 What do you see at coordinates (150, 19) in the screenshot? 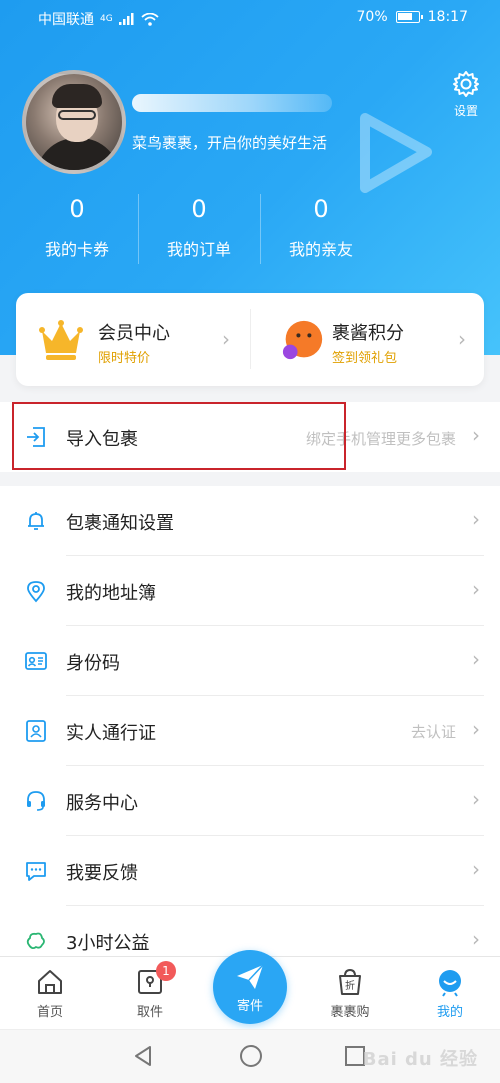
I see `wifi-icon` at bounding box center [150, 19].